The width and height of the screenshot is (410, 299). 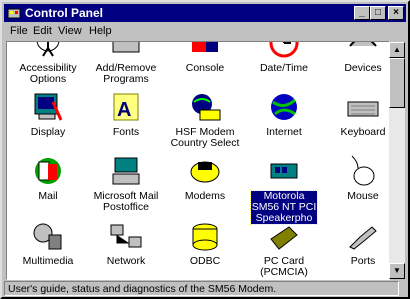 I want to click on display-icon, so click(x=48, y=107).